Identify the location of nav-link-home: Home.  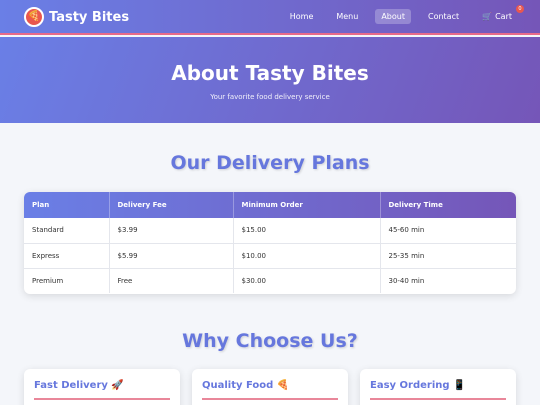
(302, 16).